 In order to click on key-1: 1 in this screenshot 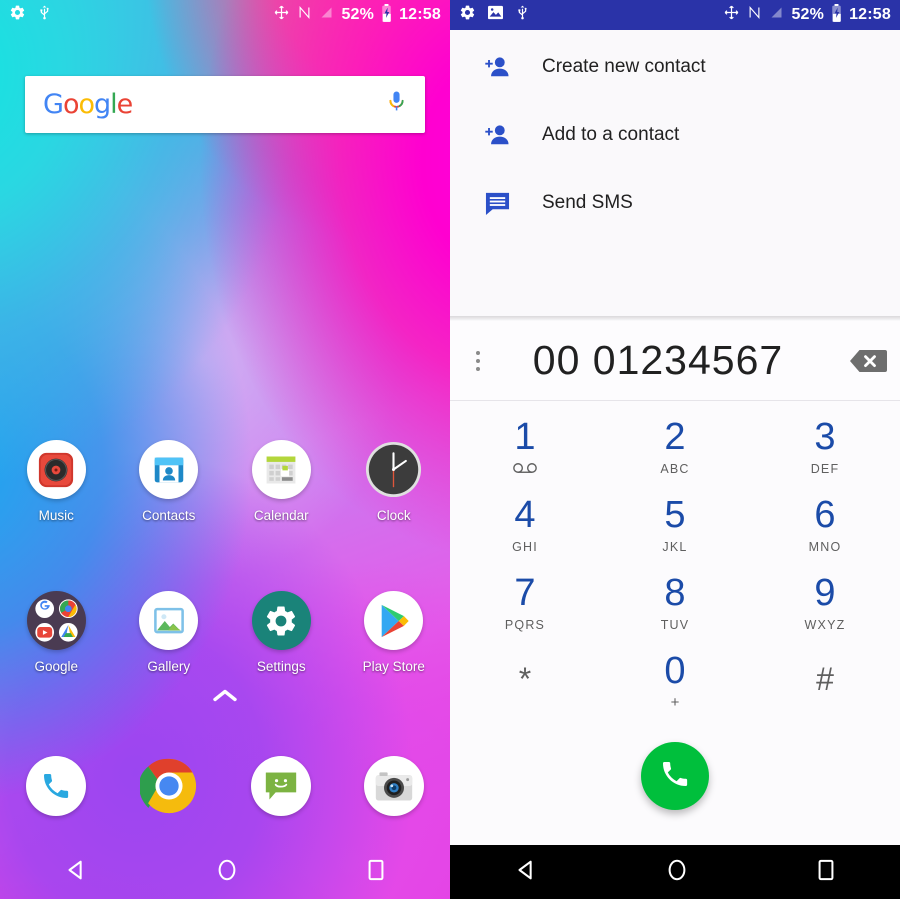, I will do `click(525, 447)`.